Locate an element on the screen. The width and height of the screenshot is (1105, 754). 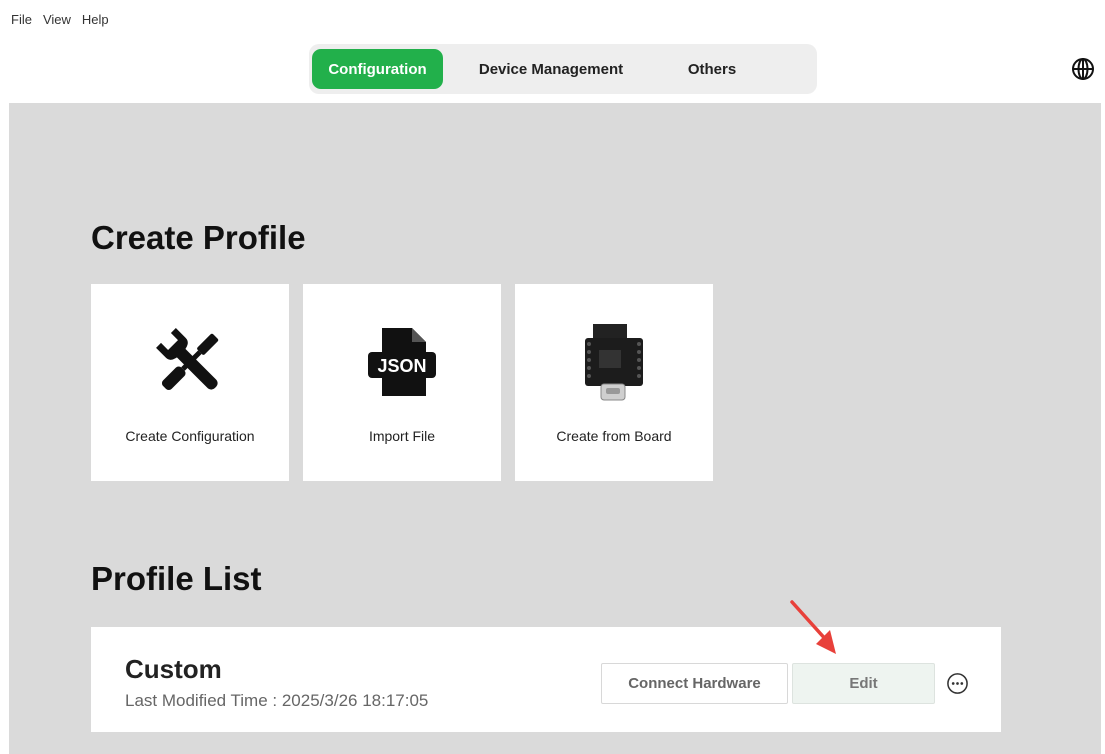
json-file-icon: JSON is located at coordinates (402, 362).